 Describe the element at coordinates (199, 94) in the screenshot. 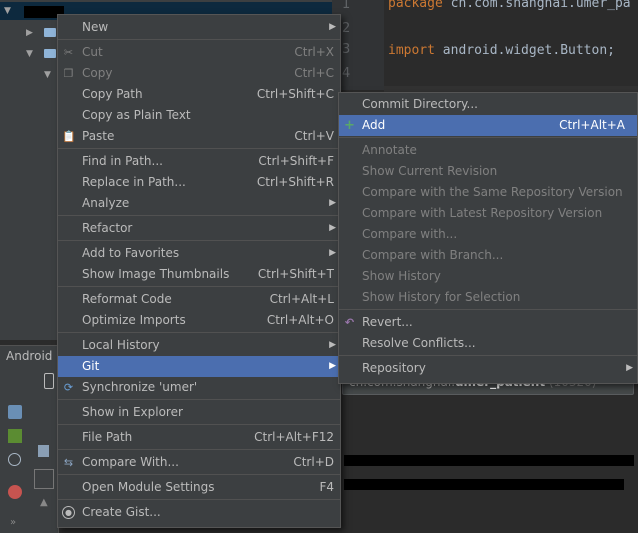

I see `menu-item-copy-path: Copy Path Ctrl+Shift+C` at that location.